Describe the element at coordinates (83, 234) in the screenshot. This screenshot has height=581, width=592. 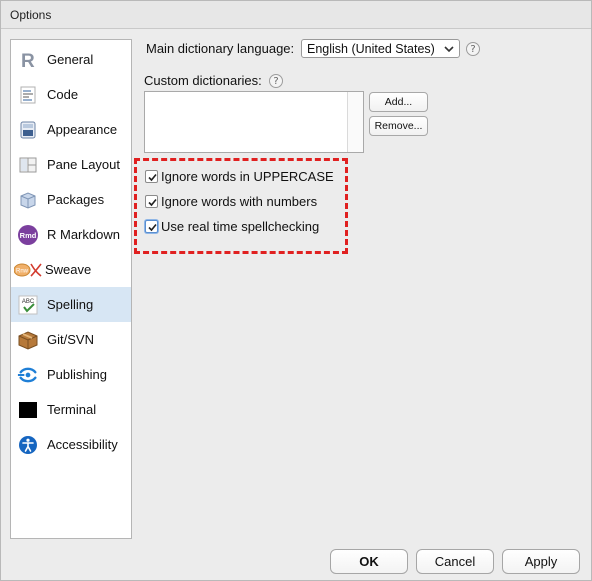
I see `sidebar-item-label: R Markdown` at that location.